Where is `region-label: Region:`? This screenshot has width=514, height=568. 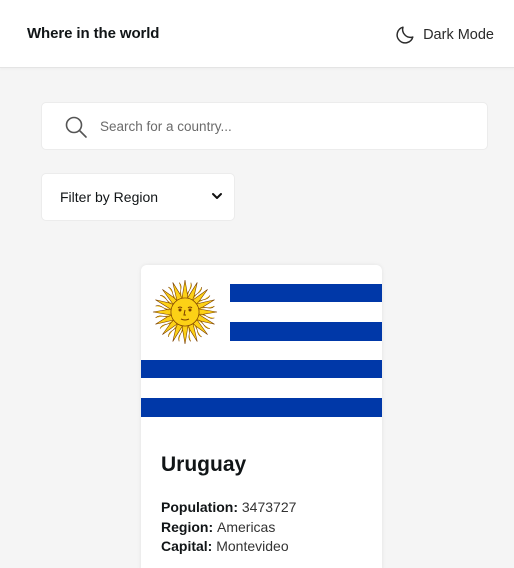
region-label: Region: is located at coordinates (189, 526).